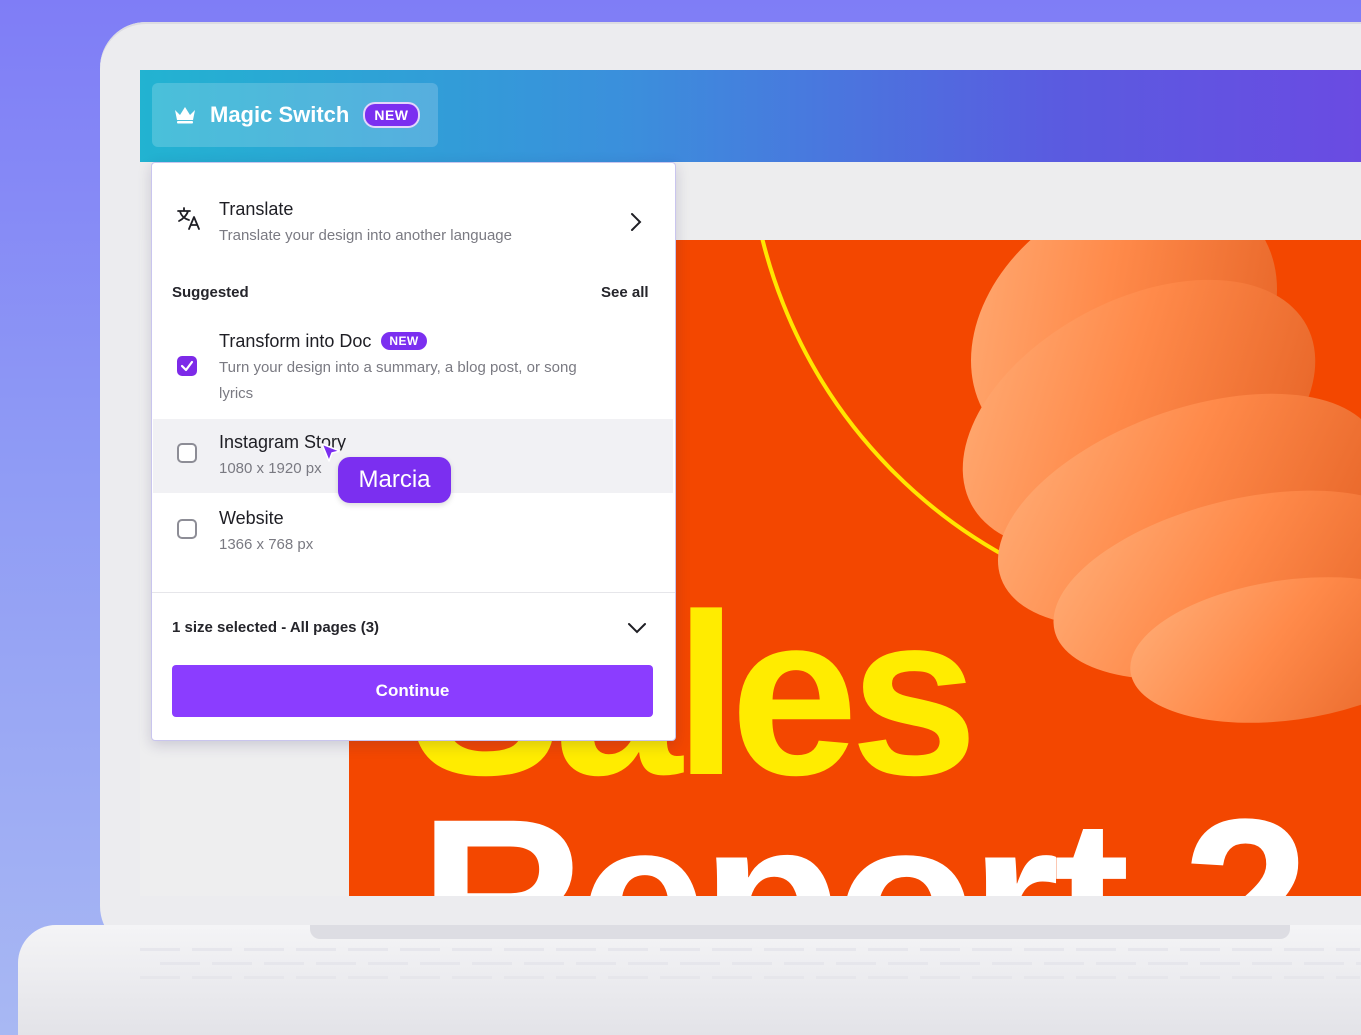  What do you see at coordinates (280, 114) in the screenshot?
I see `magic-switch-label: Magic Switch` at bounding box center [280, 114].